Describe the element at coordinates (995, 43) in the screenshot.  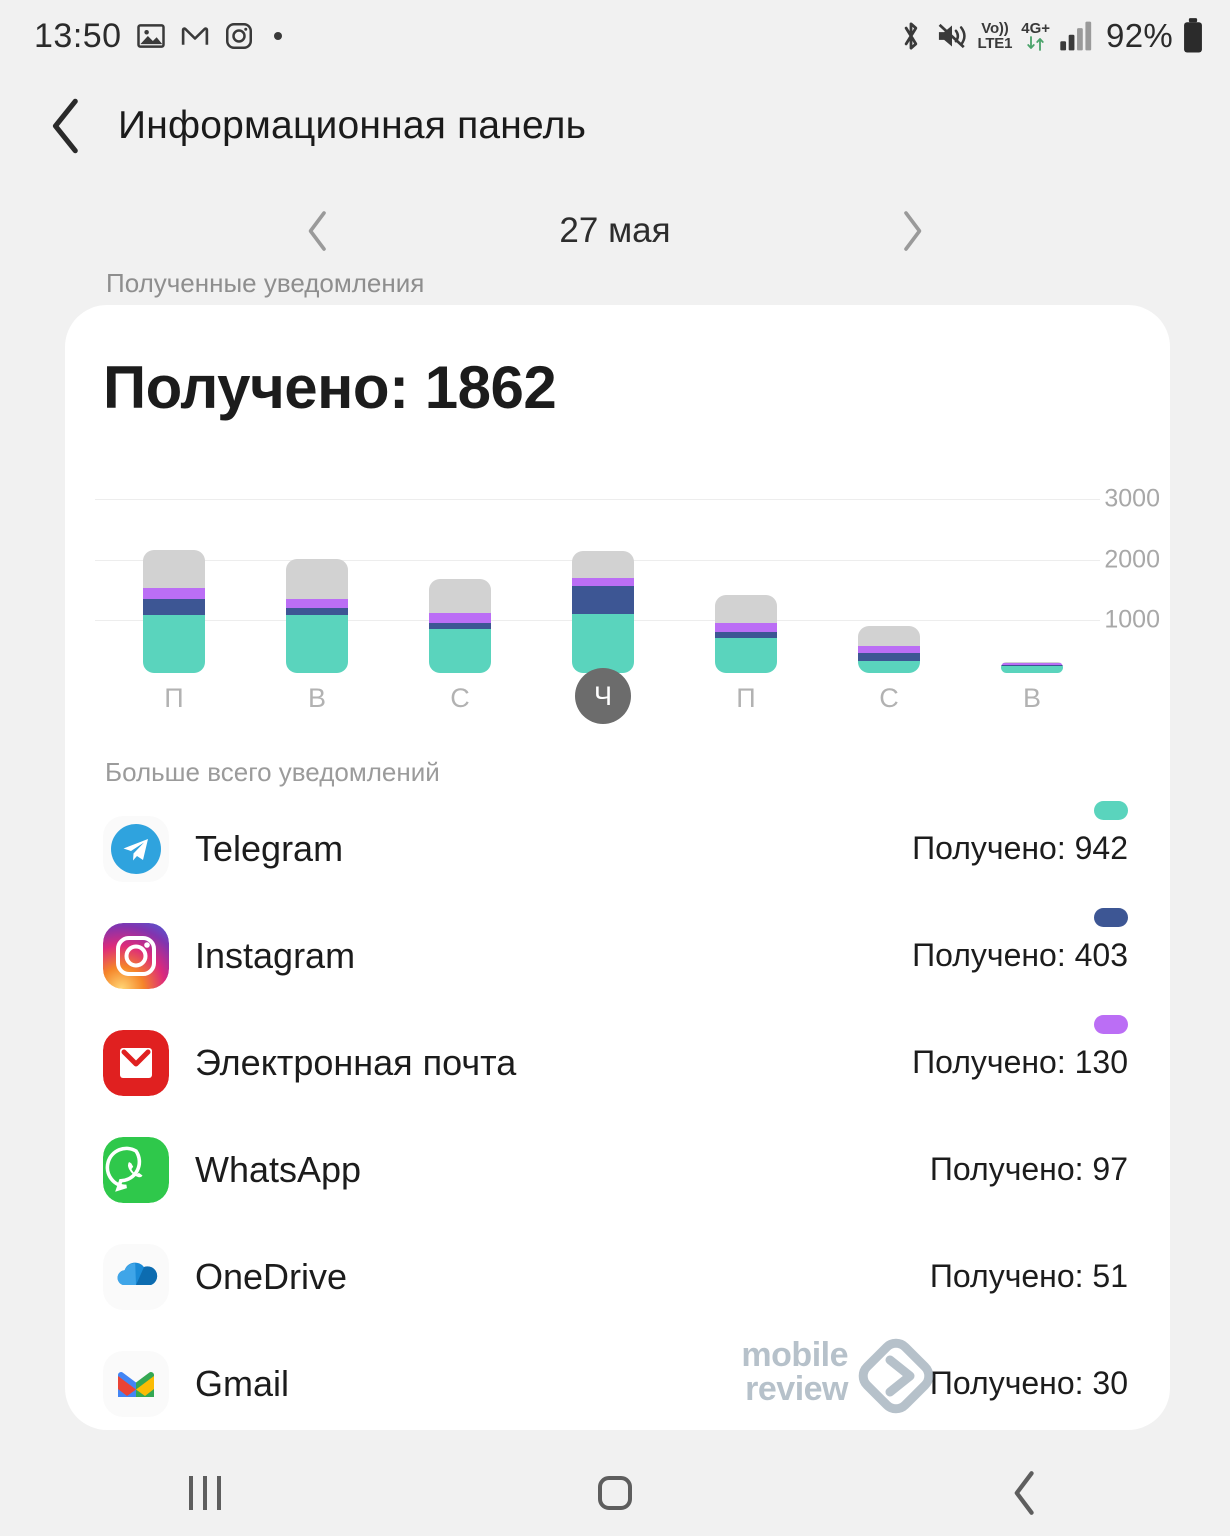
I see `volte-line2: LTE1` at that location.